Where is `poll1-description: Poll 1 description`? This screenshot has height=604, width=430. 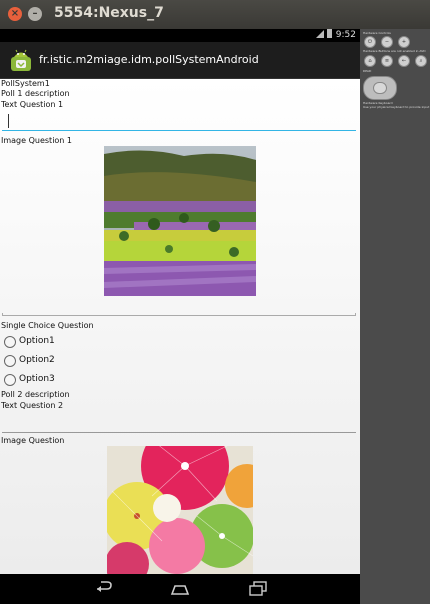
poll1-description: Poll 1 description is located at coordinates (35, 93).